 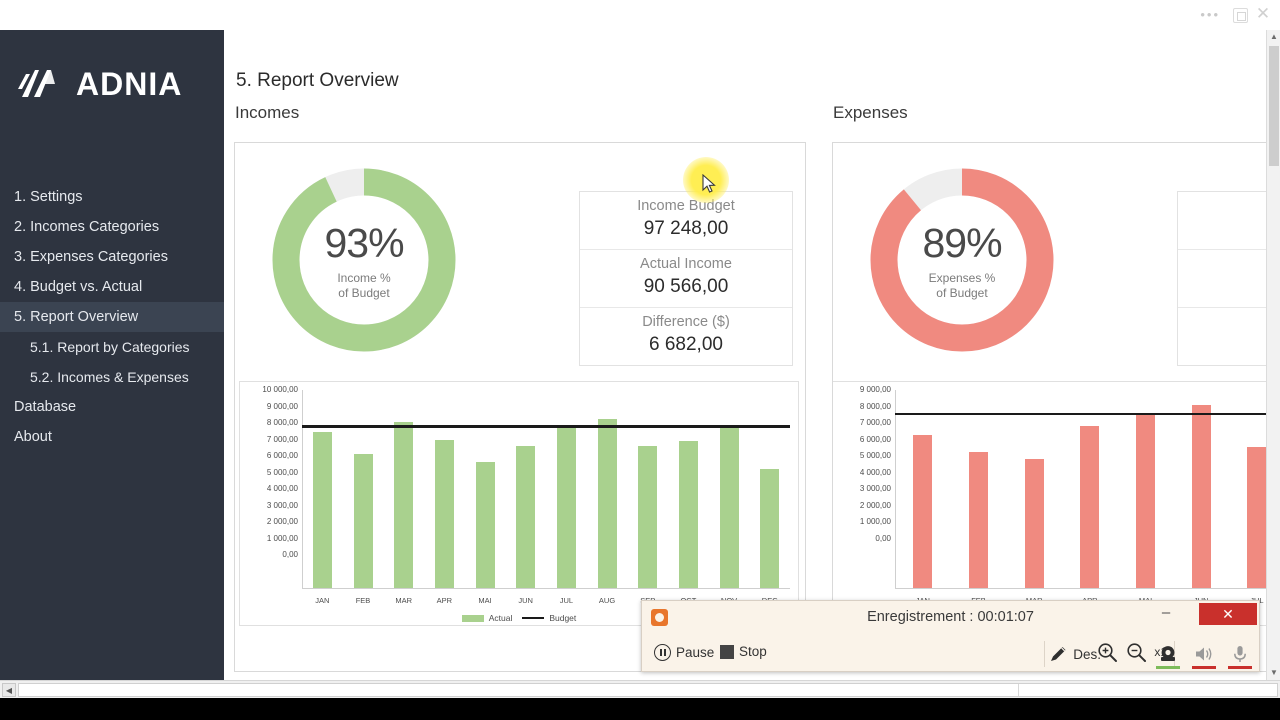 I want to click on stop-button: Stop, so click(x=743, y=651).